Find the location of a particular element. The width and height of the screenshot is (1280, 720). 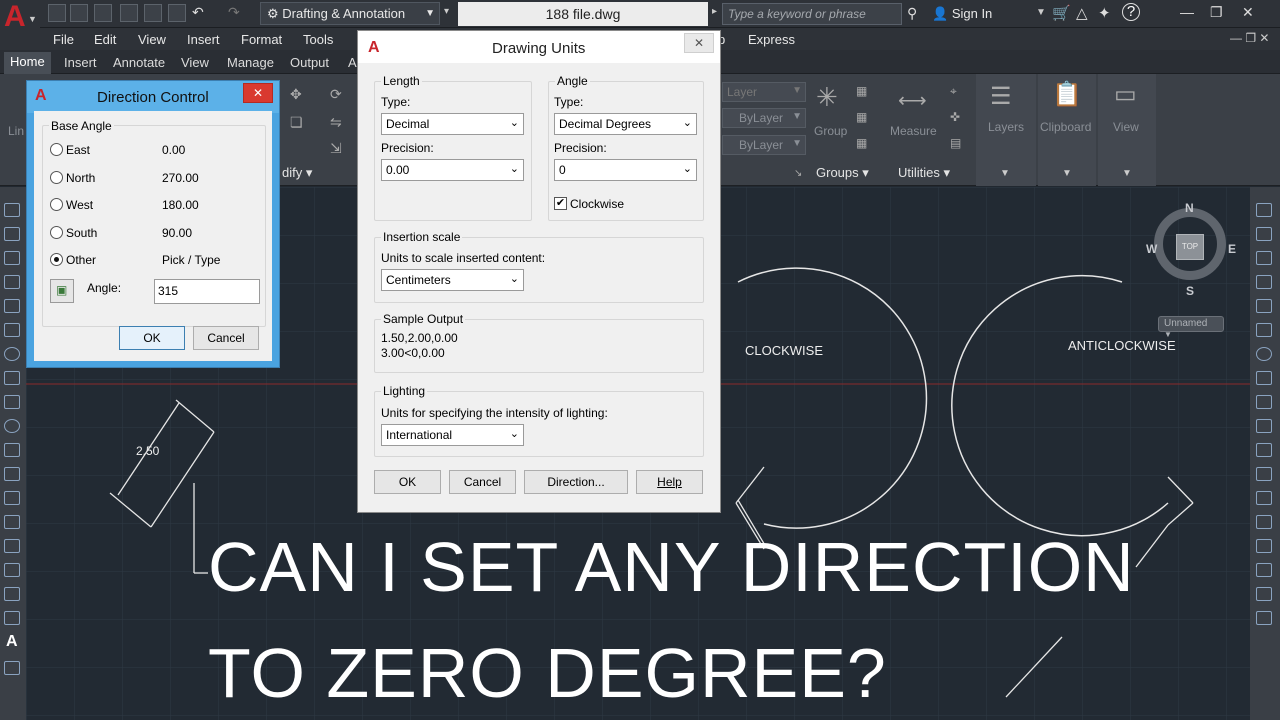

customize-qat-icon: ▾ is located at coordinates (446, 11).